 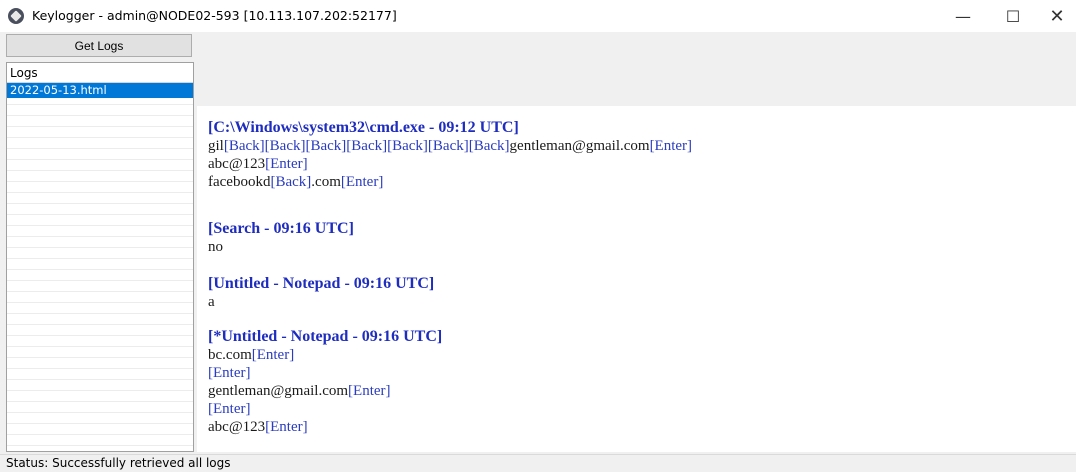 I want to click on logs-column-header: Logs, so click(x=100, y=73).